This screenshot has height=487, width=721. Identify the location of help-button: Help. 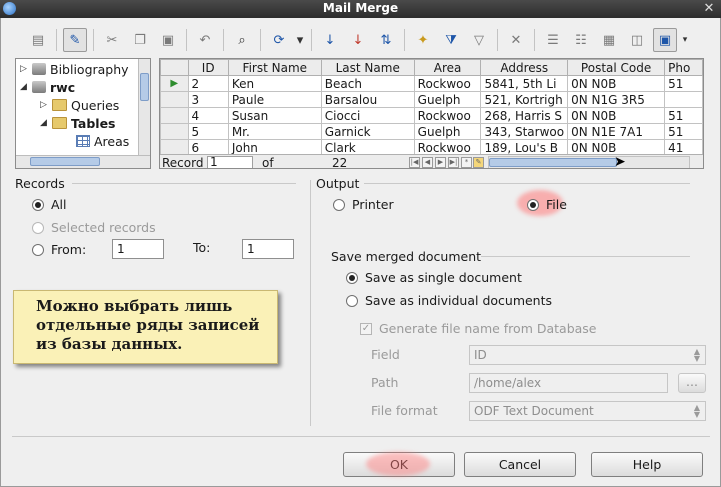
(647, 464).